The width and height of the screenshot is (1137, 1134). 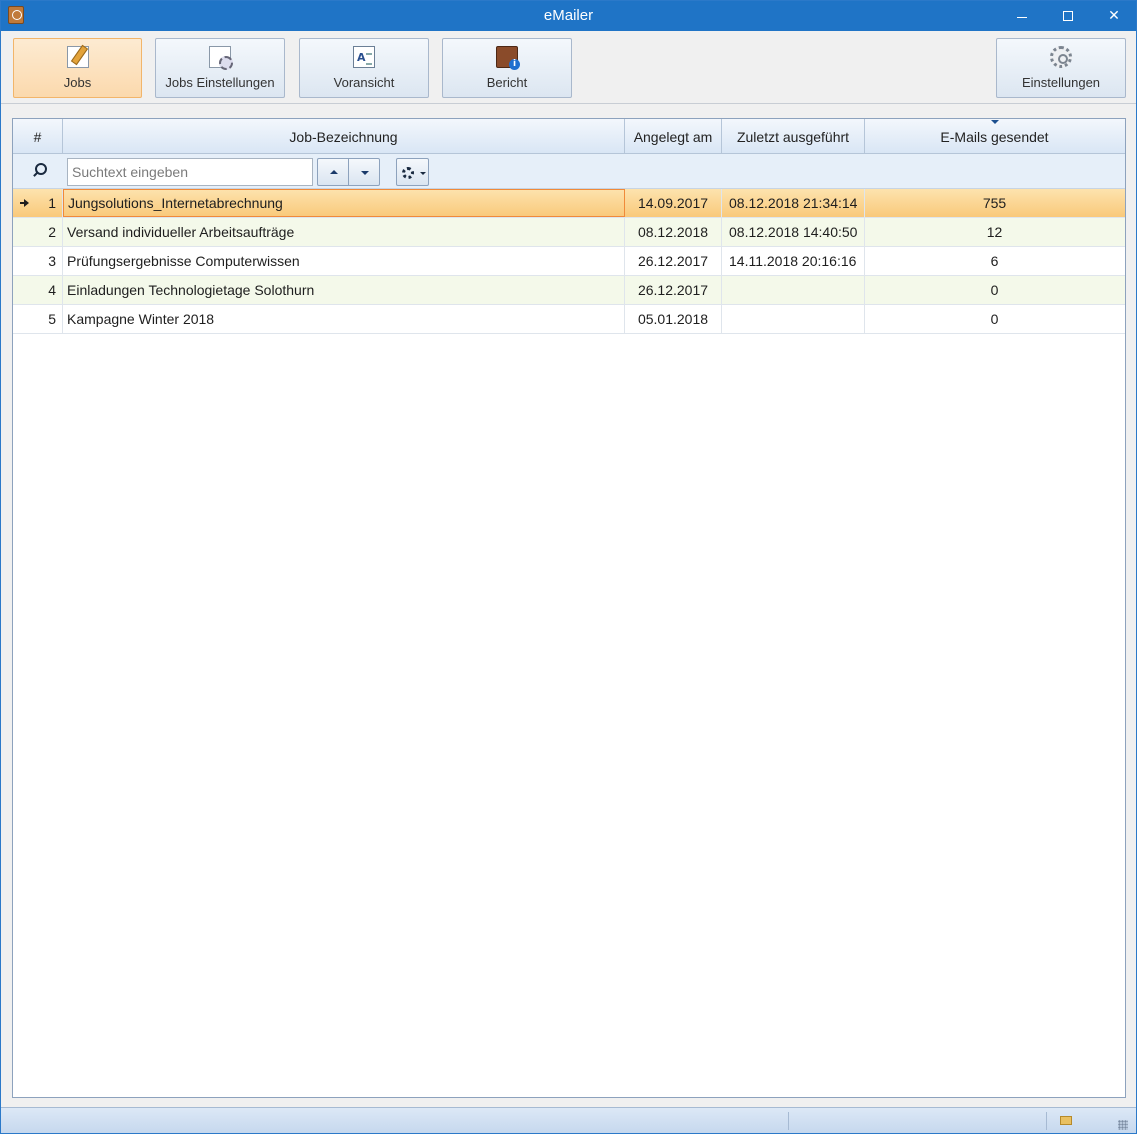 I want to click on edit-document-icon, so click(x=77, y=57).